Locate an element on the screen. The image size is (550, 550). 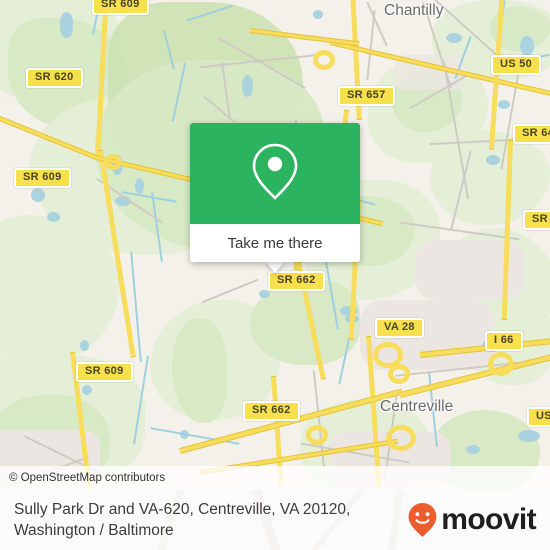
map-pin-icon is located at coordinates (275, 173).